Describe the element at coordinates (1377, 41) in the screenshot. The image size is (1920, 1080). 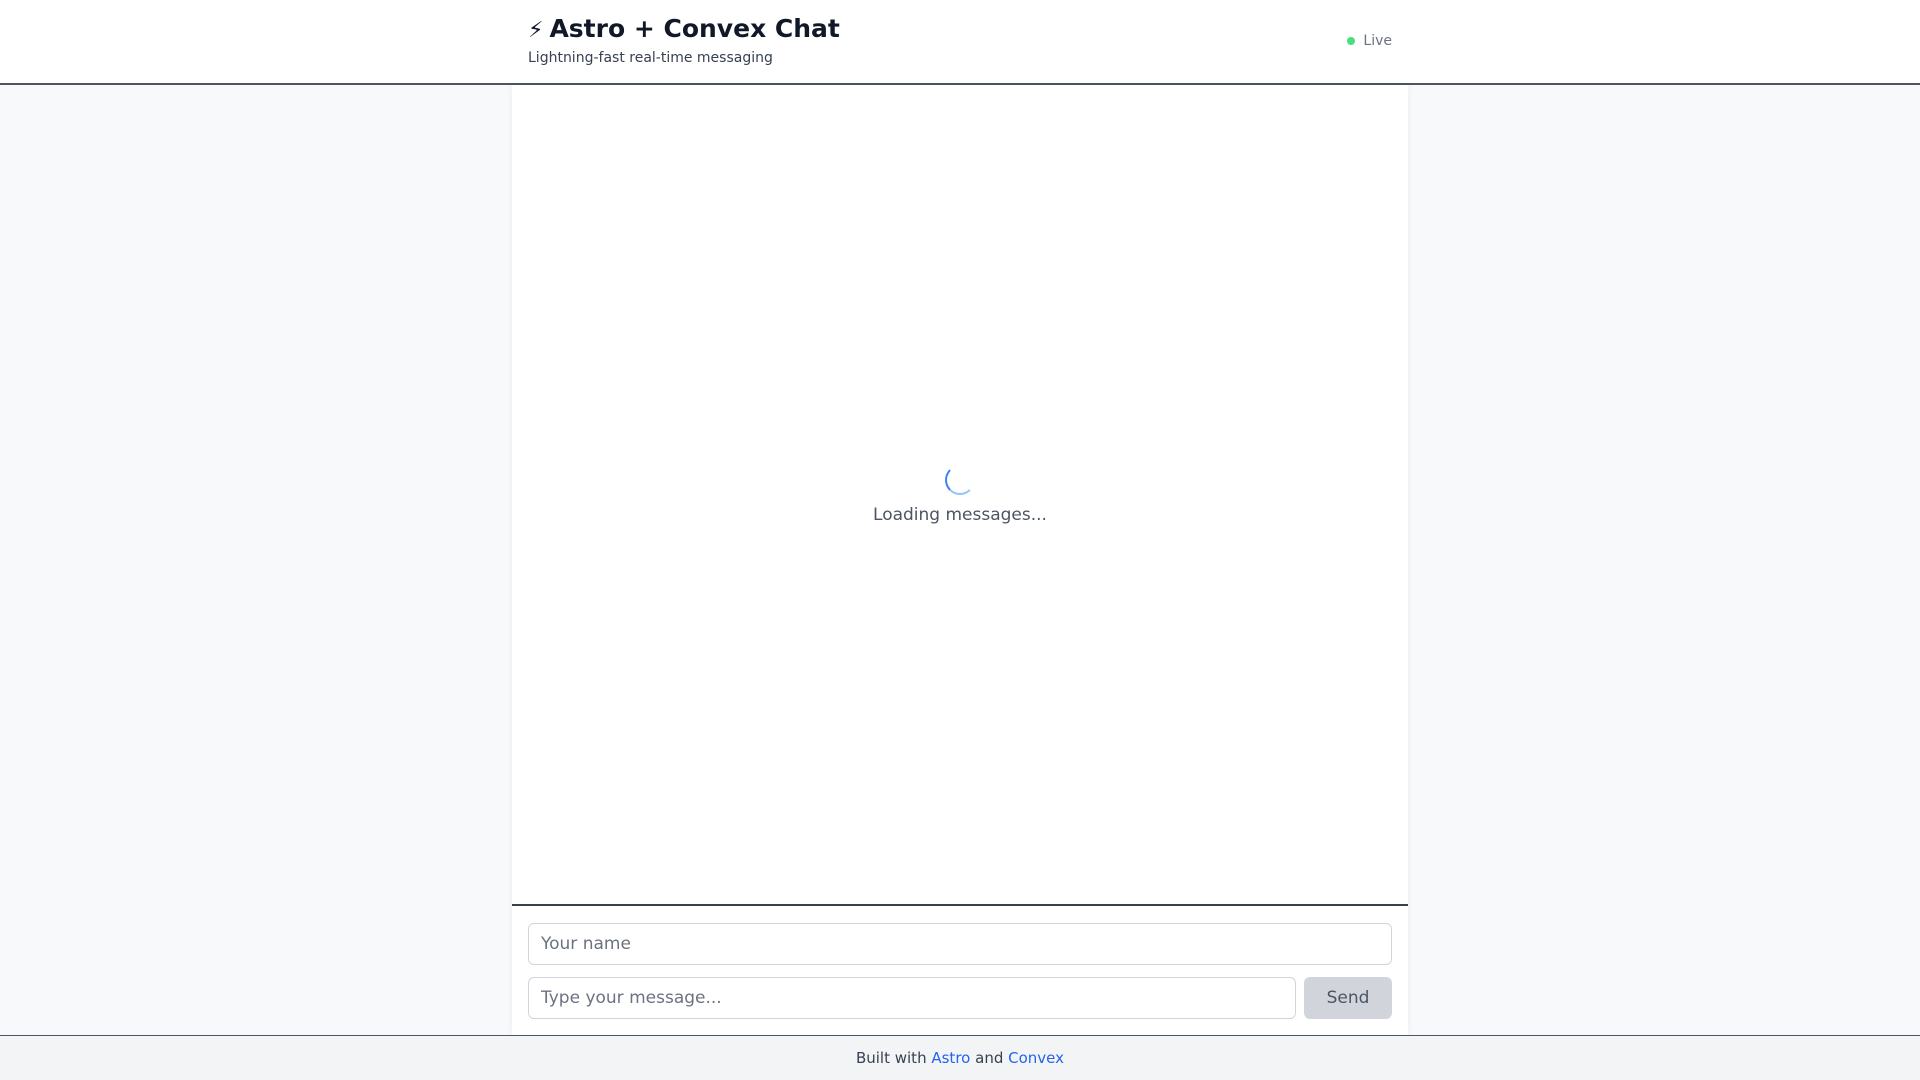
I see `status-label: Live` at that location.